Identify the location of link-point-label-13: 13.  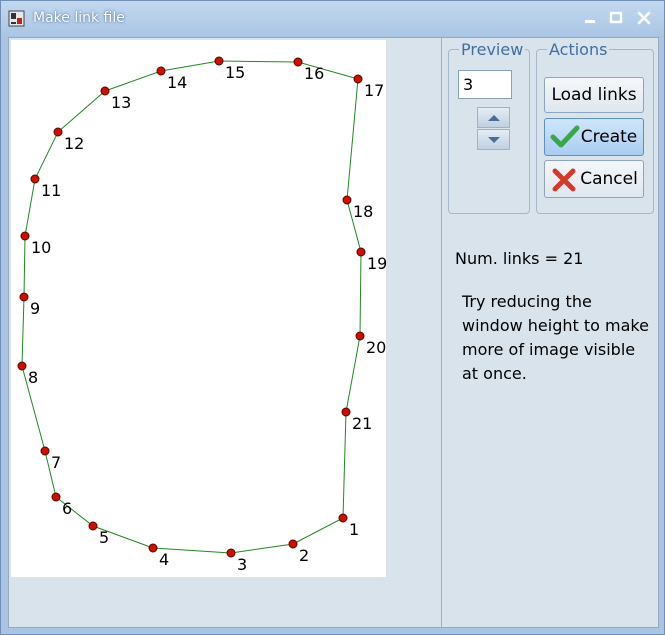
(121, 102).